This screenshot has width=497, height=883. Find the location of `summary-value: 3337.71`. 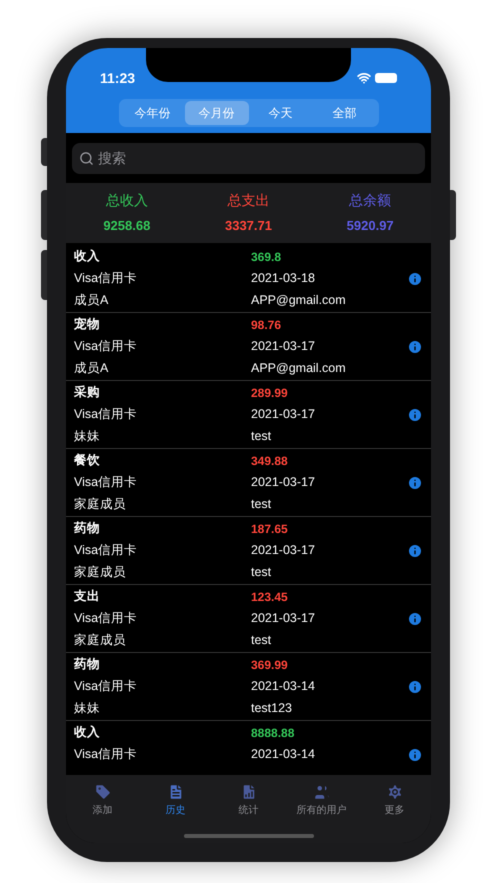

summary-value: 3337.71 is located at coordinates (248, 226).